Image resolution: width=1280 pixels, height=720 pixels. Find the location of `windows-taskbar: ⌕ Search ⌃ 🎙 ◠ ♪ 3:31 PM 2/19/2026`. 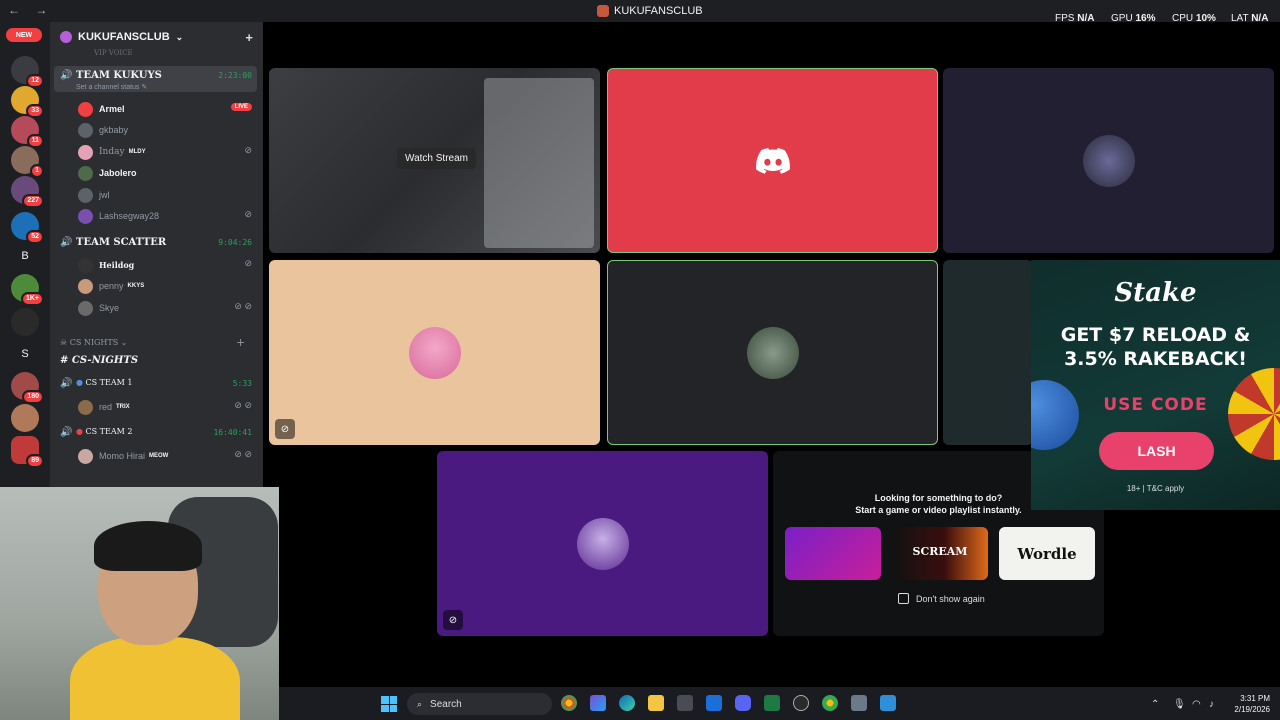

windows-taskbar: ⌕ Search ⌃ 🎙 ◠ ♪ 3:31 PM 2/19/2026 is located at coordinates (779, 703).